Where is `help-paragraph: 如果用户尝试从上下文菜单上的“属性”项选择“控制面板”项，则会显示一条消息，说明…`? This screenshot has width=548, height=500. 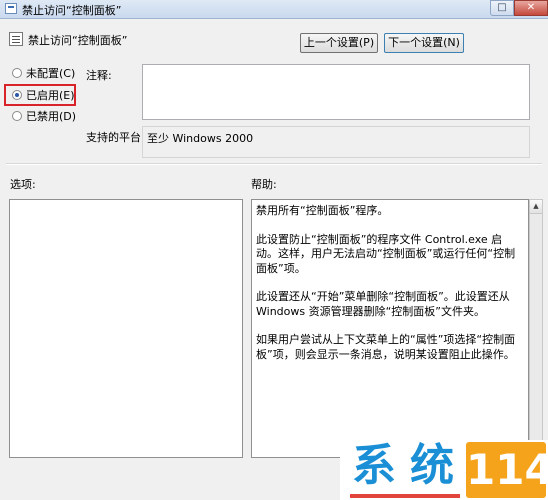
help-paragraph: 如果用户尝试从上下文菜单上的“属性”项选择“控制面板”项，则会显示一条消息，说明… is located at coordinates (386, 347).